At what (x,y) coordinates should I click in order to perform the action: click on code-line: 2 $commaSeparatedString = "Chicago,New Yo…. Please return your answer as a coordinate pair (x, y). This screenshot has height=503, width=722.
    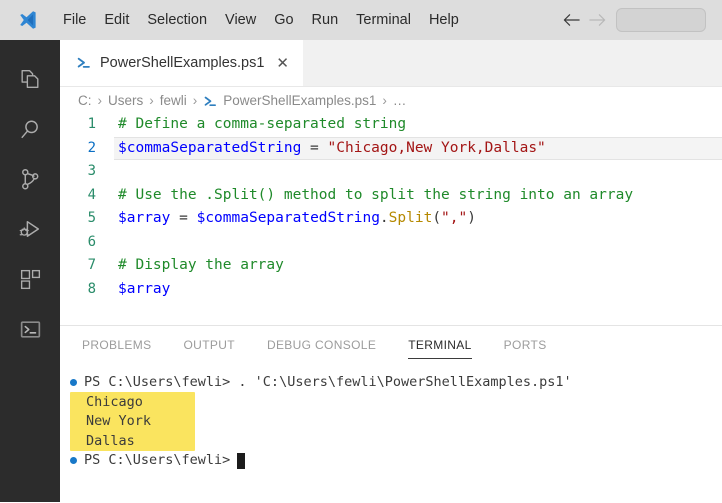
    Looking at the image, I should click on (391, 148).